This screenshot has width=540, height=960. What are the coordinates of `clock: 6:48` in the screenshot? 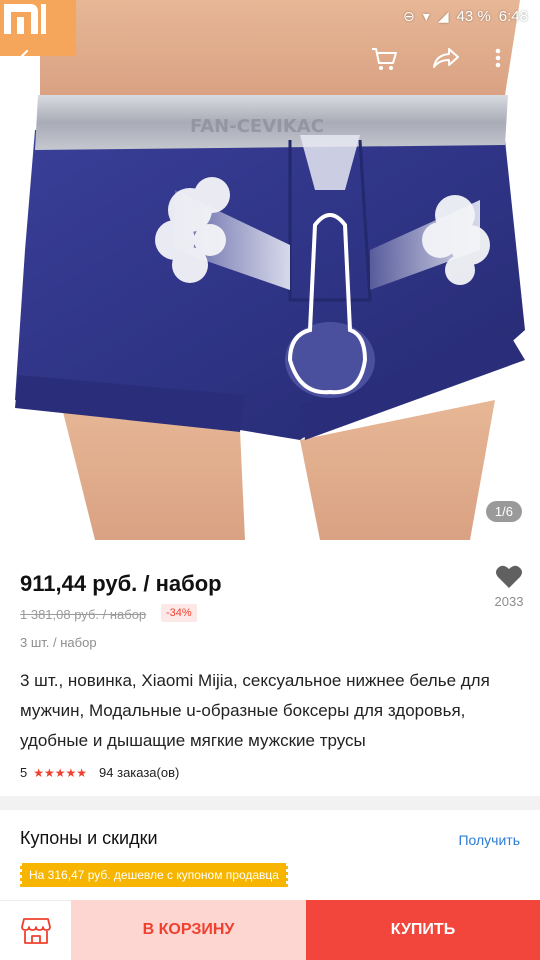 It's located at (513, 16).